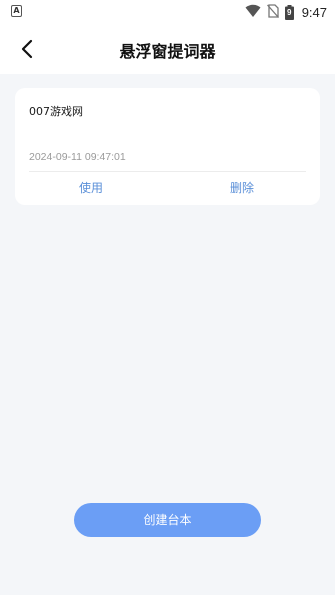 This screenshot has width=335, height=595. What do you see at coordinates (167, 520) in the screenshot?
I see `create-script-button: 创建台本` at bounding box center [167, 520].